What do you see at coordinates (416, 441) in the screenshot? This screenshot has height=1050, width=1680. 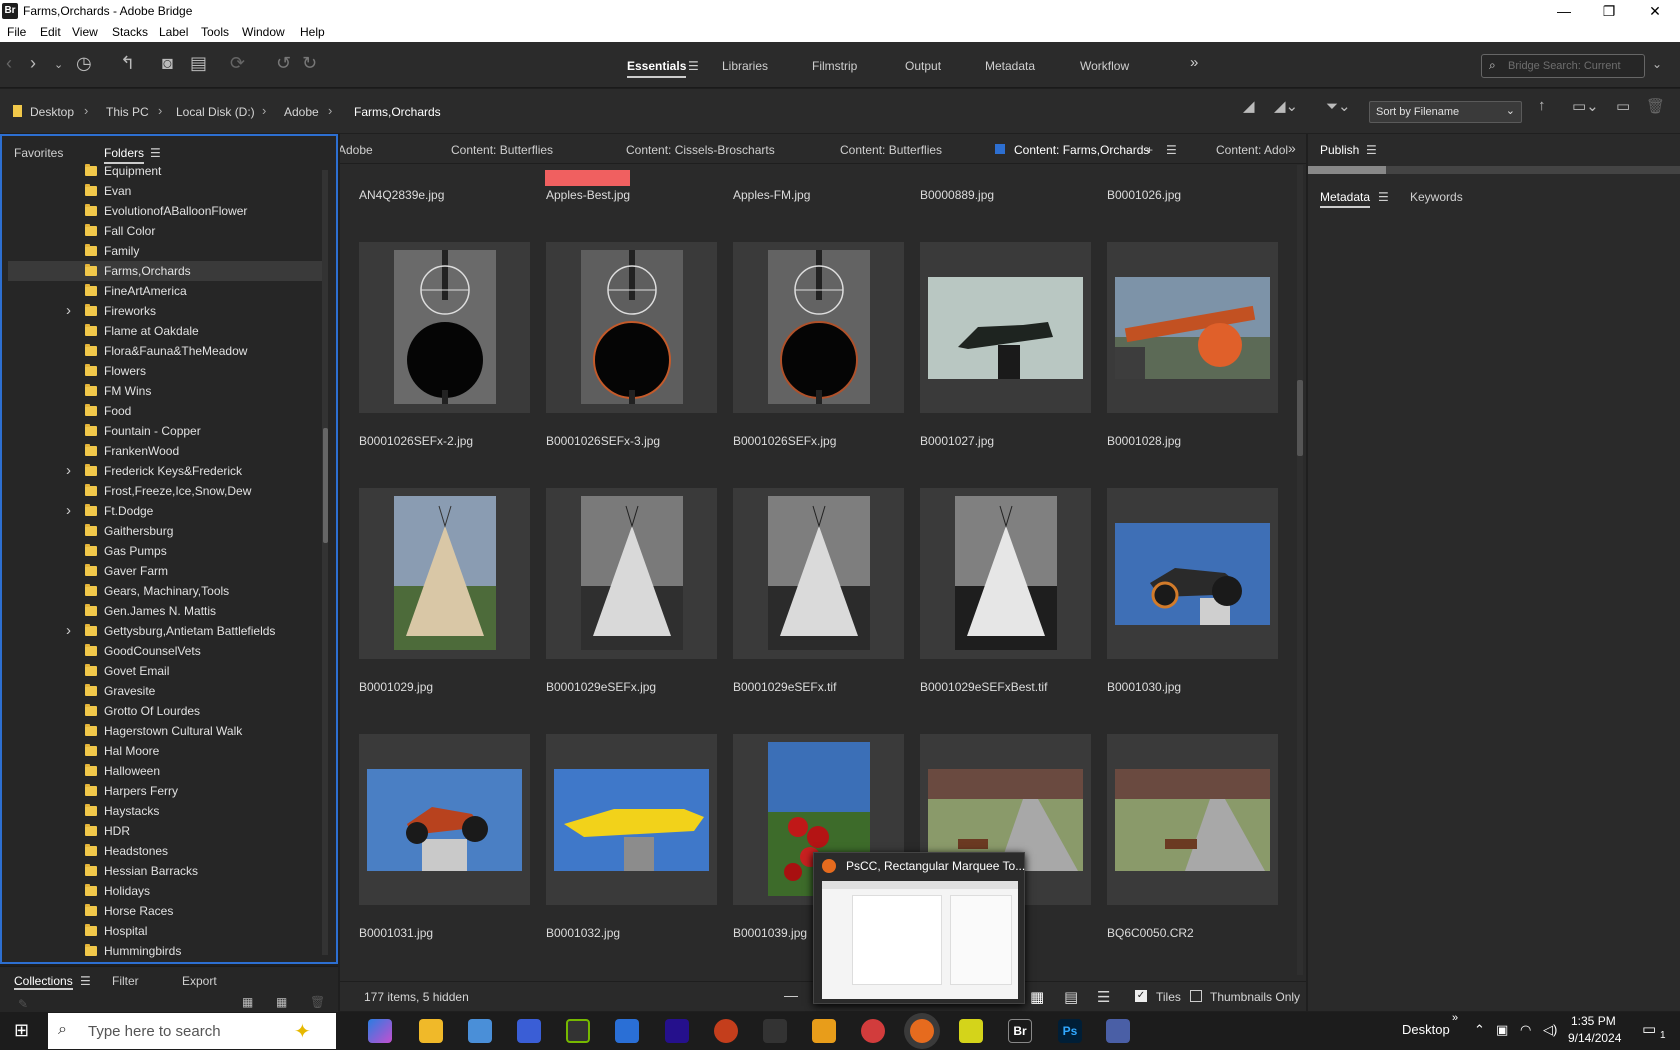 I see `thumb-caption: B0001026SEFx-2.jpg` at bounding box center [416, 441].